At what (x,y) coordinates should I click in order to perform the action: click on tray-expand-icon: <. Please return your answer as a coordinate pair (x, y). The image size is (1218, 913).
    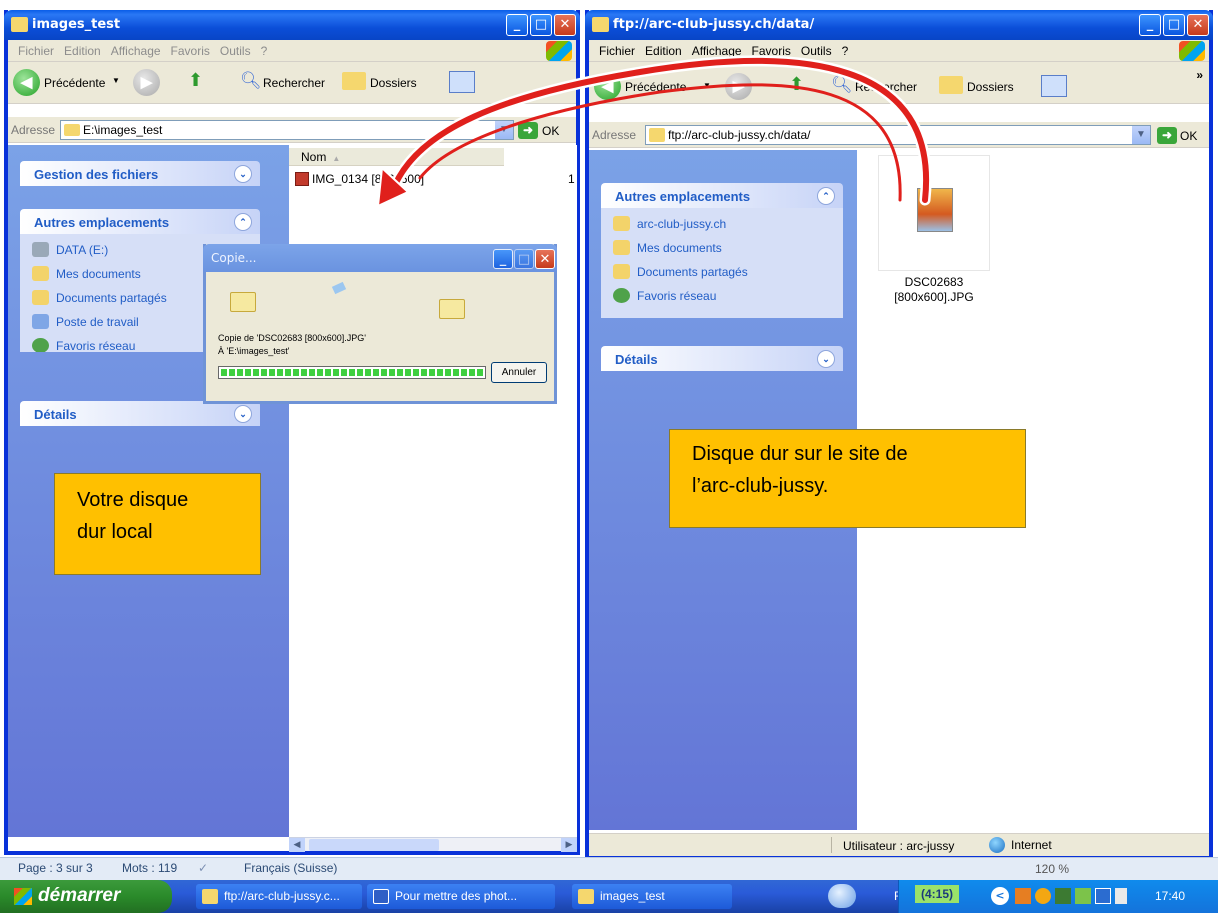
    Looking at the image, I should click on (1000, 896).